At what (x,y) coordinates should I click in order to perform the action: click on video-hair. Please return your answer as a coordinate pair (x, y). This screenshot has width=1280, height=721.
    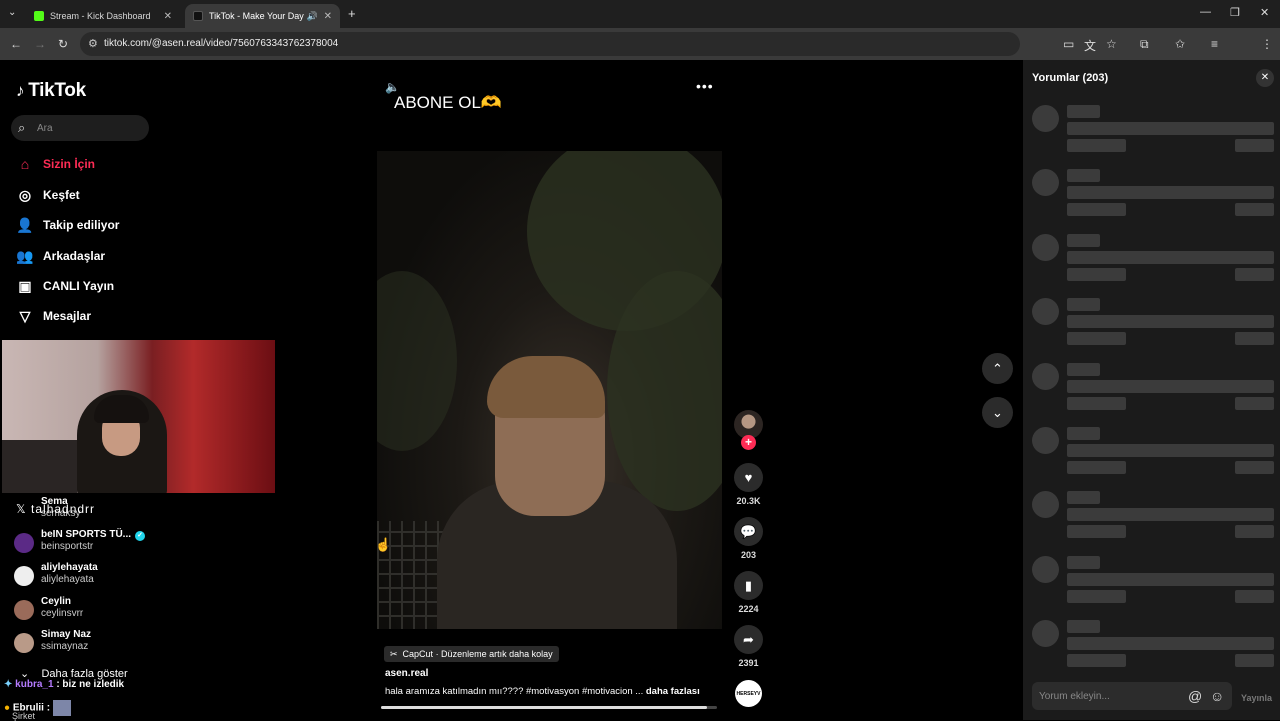
    Looking at the image, I should click on (546, 387).